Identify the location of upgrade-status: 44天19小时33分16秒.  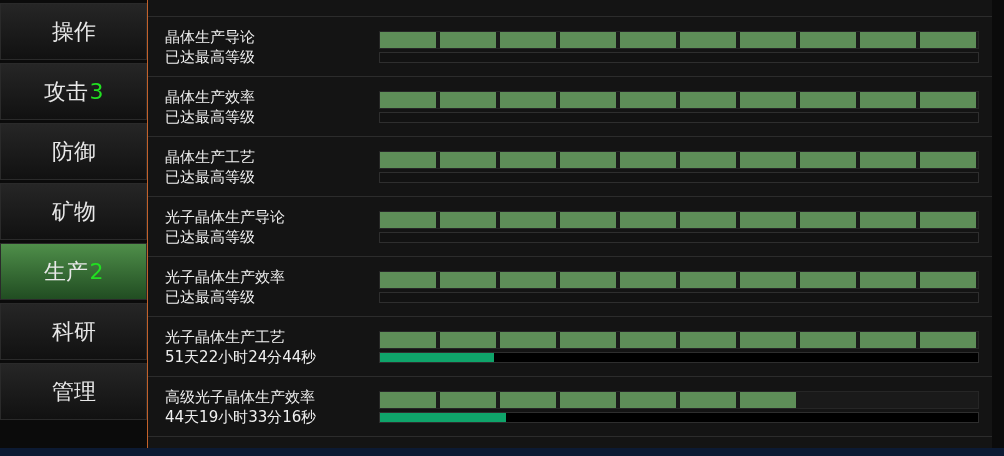
(241, 416).